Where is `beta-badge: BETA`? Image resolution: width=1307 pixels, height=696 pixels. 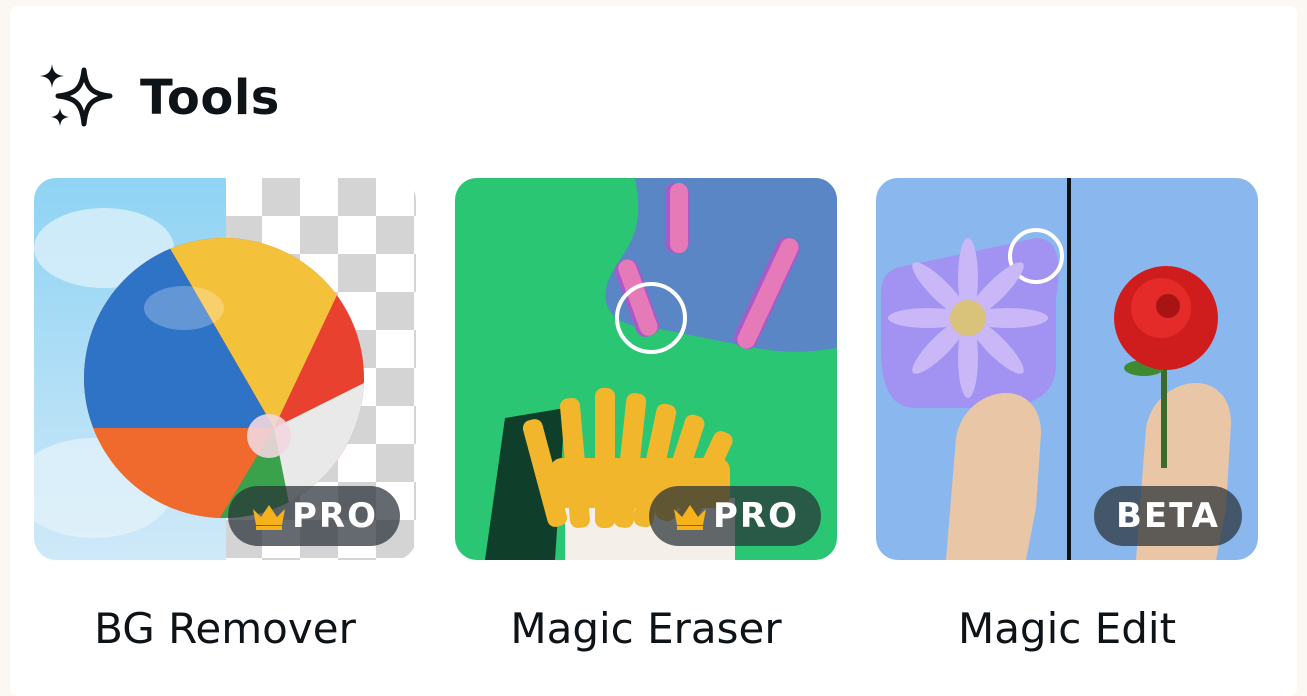 beta-badge: BETA is located at coordinates (1167, 516).